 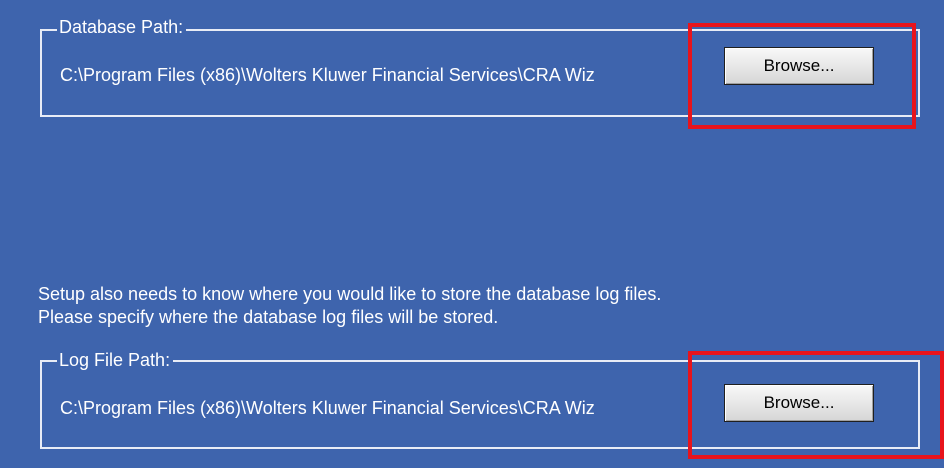 I want to click on bottom-edge, so click(x=475, y=471).